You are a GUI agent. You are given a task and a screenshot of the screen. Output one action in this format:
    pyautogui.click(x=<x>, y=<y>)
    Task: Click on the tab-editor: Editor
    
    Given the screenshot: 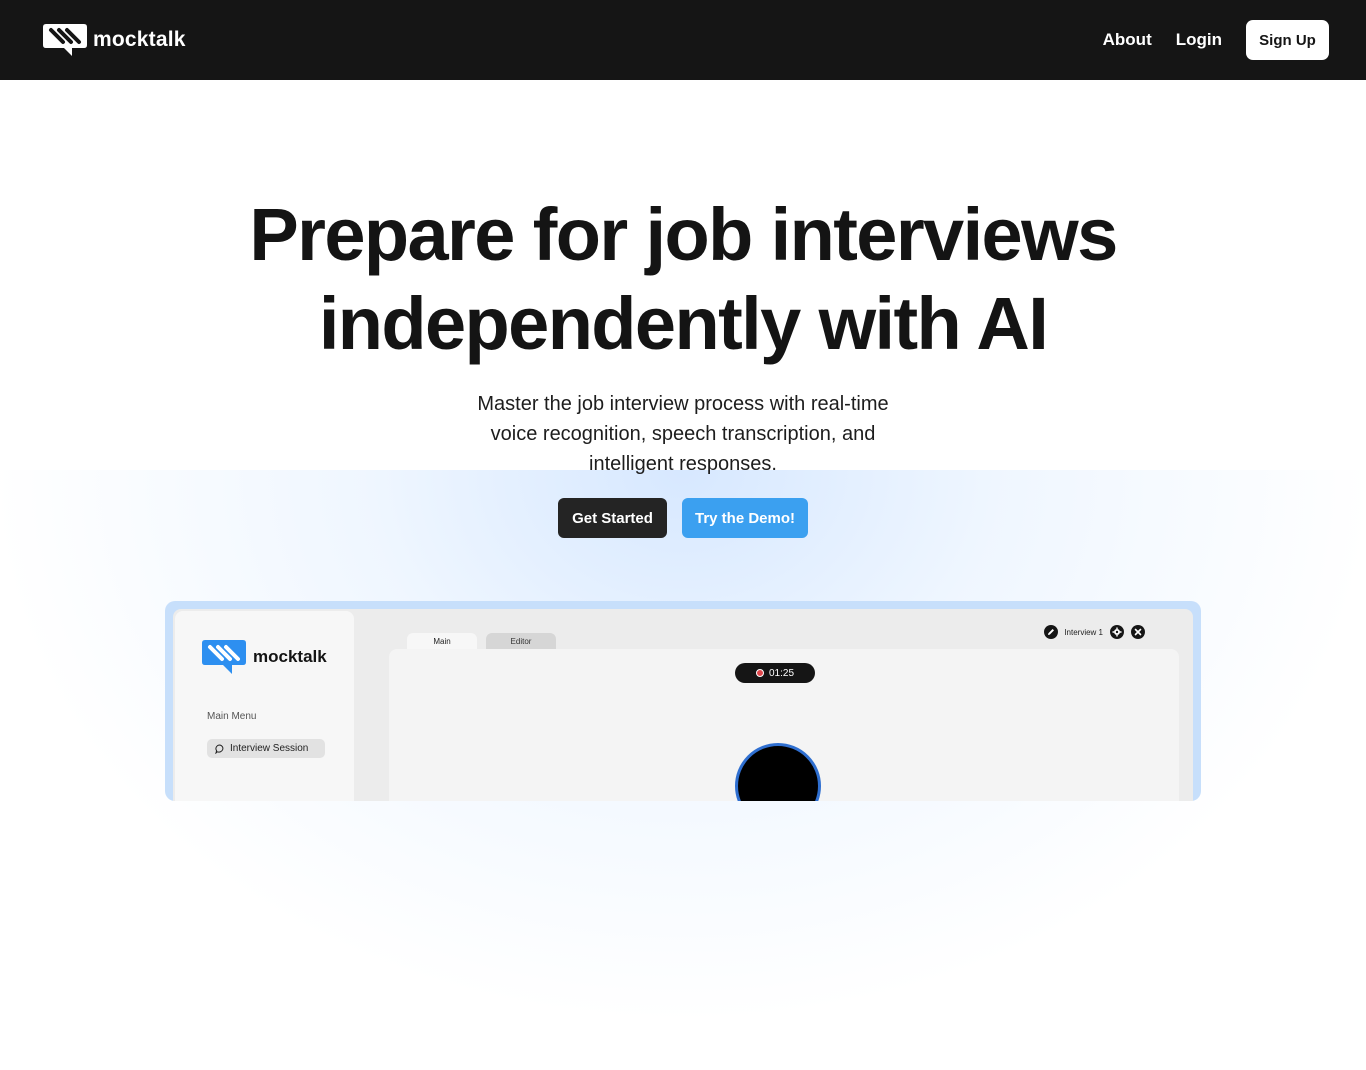 What is the action you would take?
    pyautogui.click(x=521, y=641)
    